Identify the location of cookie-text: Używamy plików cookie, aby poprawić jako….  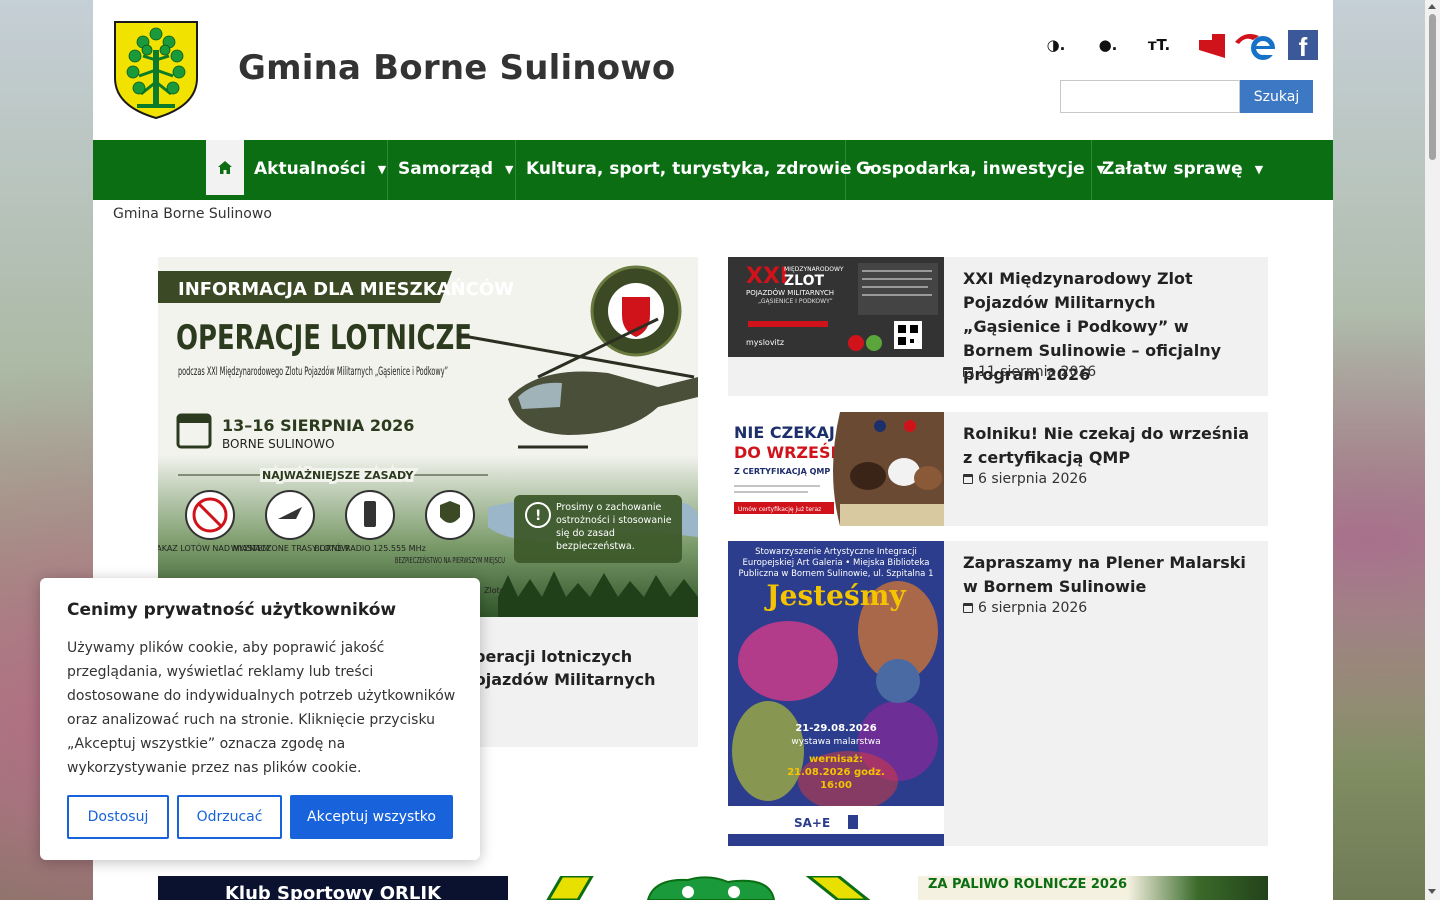
(261, 708).